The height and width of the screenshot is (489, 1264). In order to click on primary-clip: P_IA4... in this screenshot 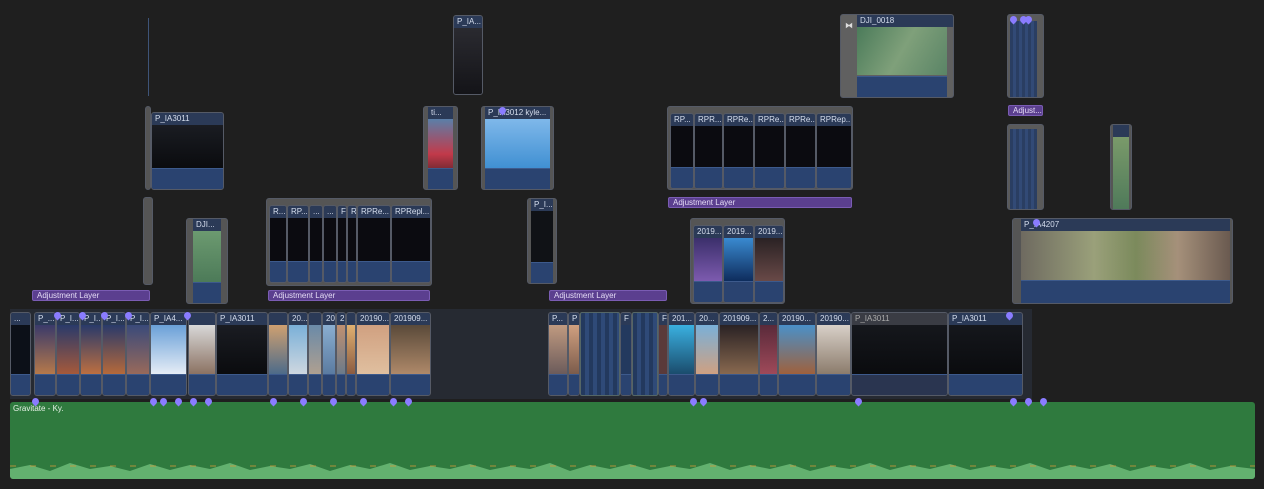, I will do `click(168, 354)`.